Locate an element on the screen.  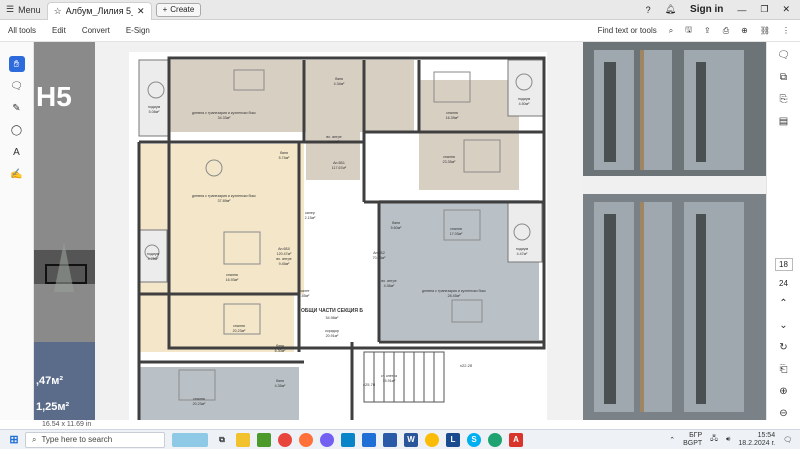
label-apt-2-area: 120.47м² is located at coordinates (284, 254).